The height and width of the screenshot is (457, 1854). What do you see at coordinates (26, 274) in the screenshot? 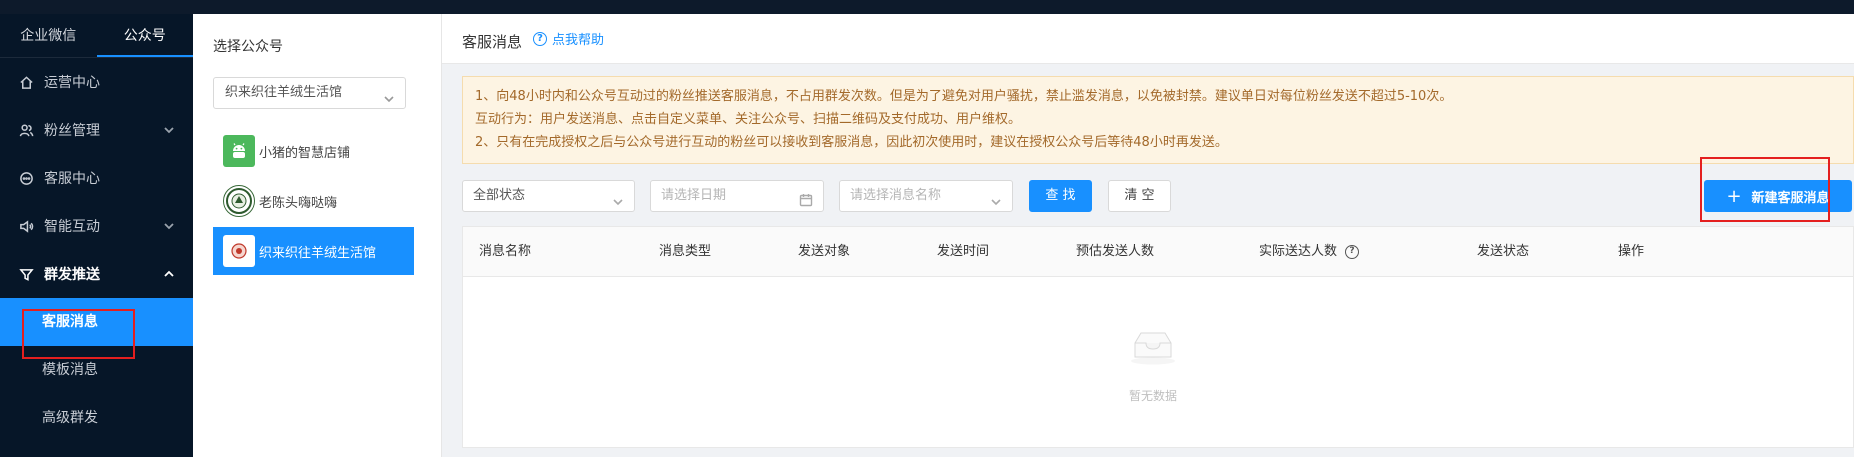
I see `funnel-icon` at bounding box center [26, 274].